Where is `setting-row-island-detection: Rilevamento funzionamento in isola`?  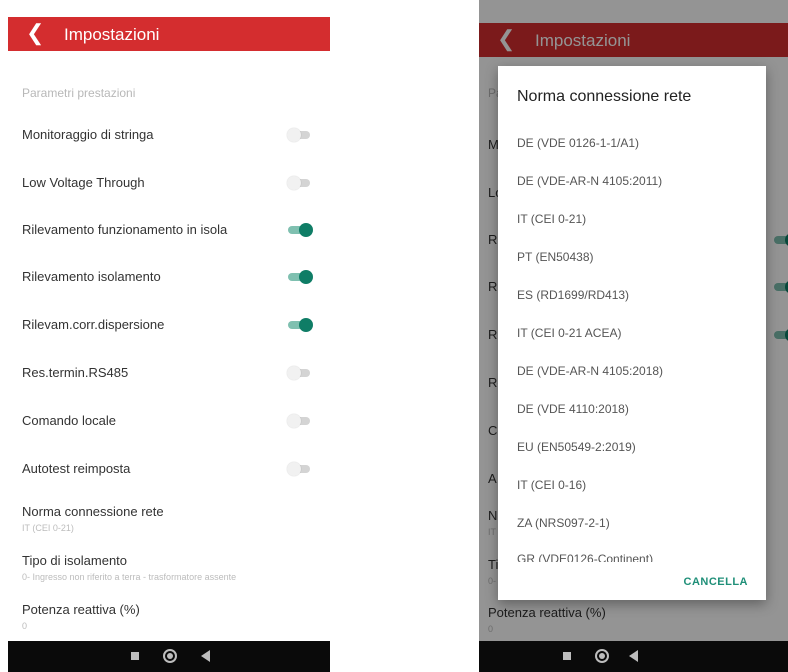 setting-row-island-detection: Rilevamento funzionamento in isola is located at coordinates (169, 230).